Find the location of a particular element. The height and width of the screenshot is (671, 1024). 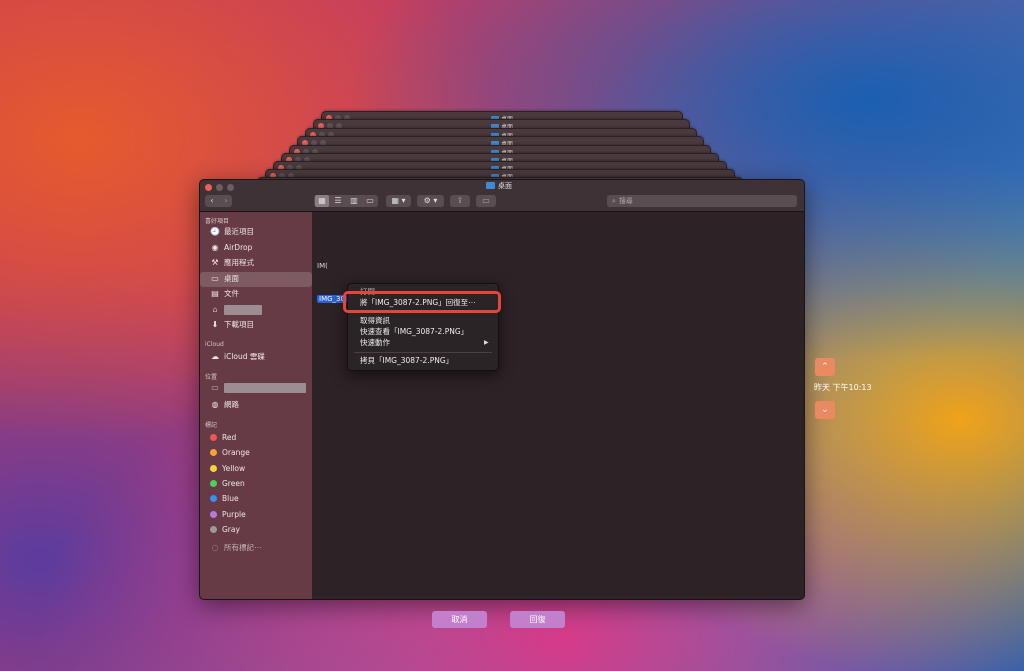

search-input: ⌕ 搜尋 is located at coordinates (702, 201).